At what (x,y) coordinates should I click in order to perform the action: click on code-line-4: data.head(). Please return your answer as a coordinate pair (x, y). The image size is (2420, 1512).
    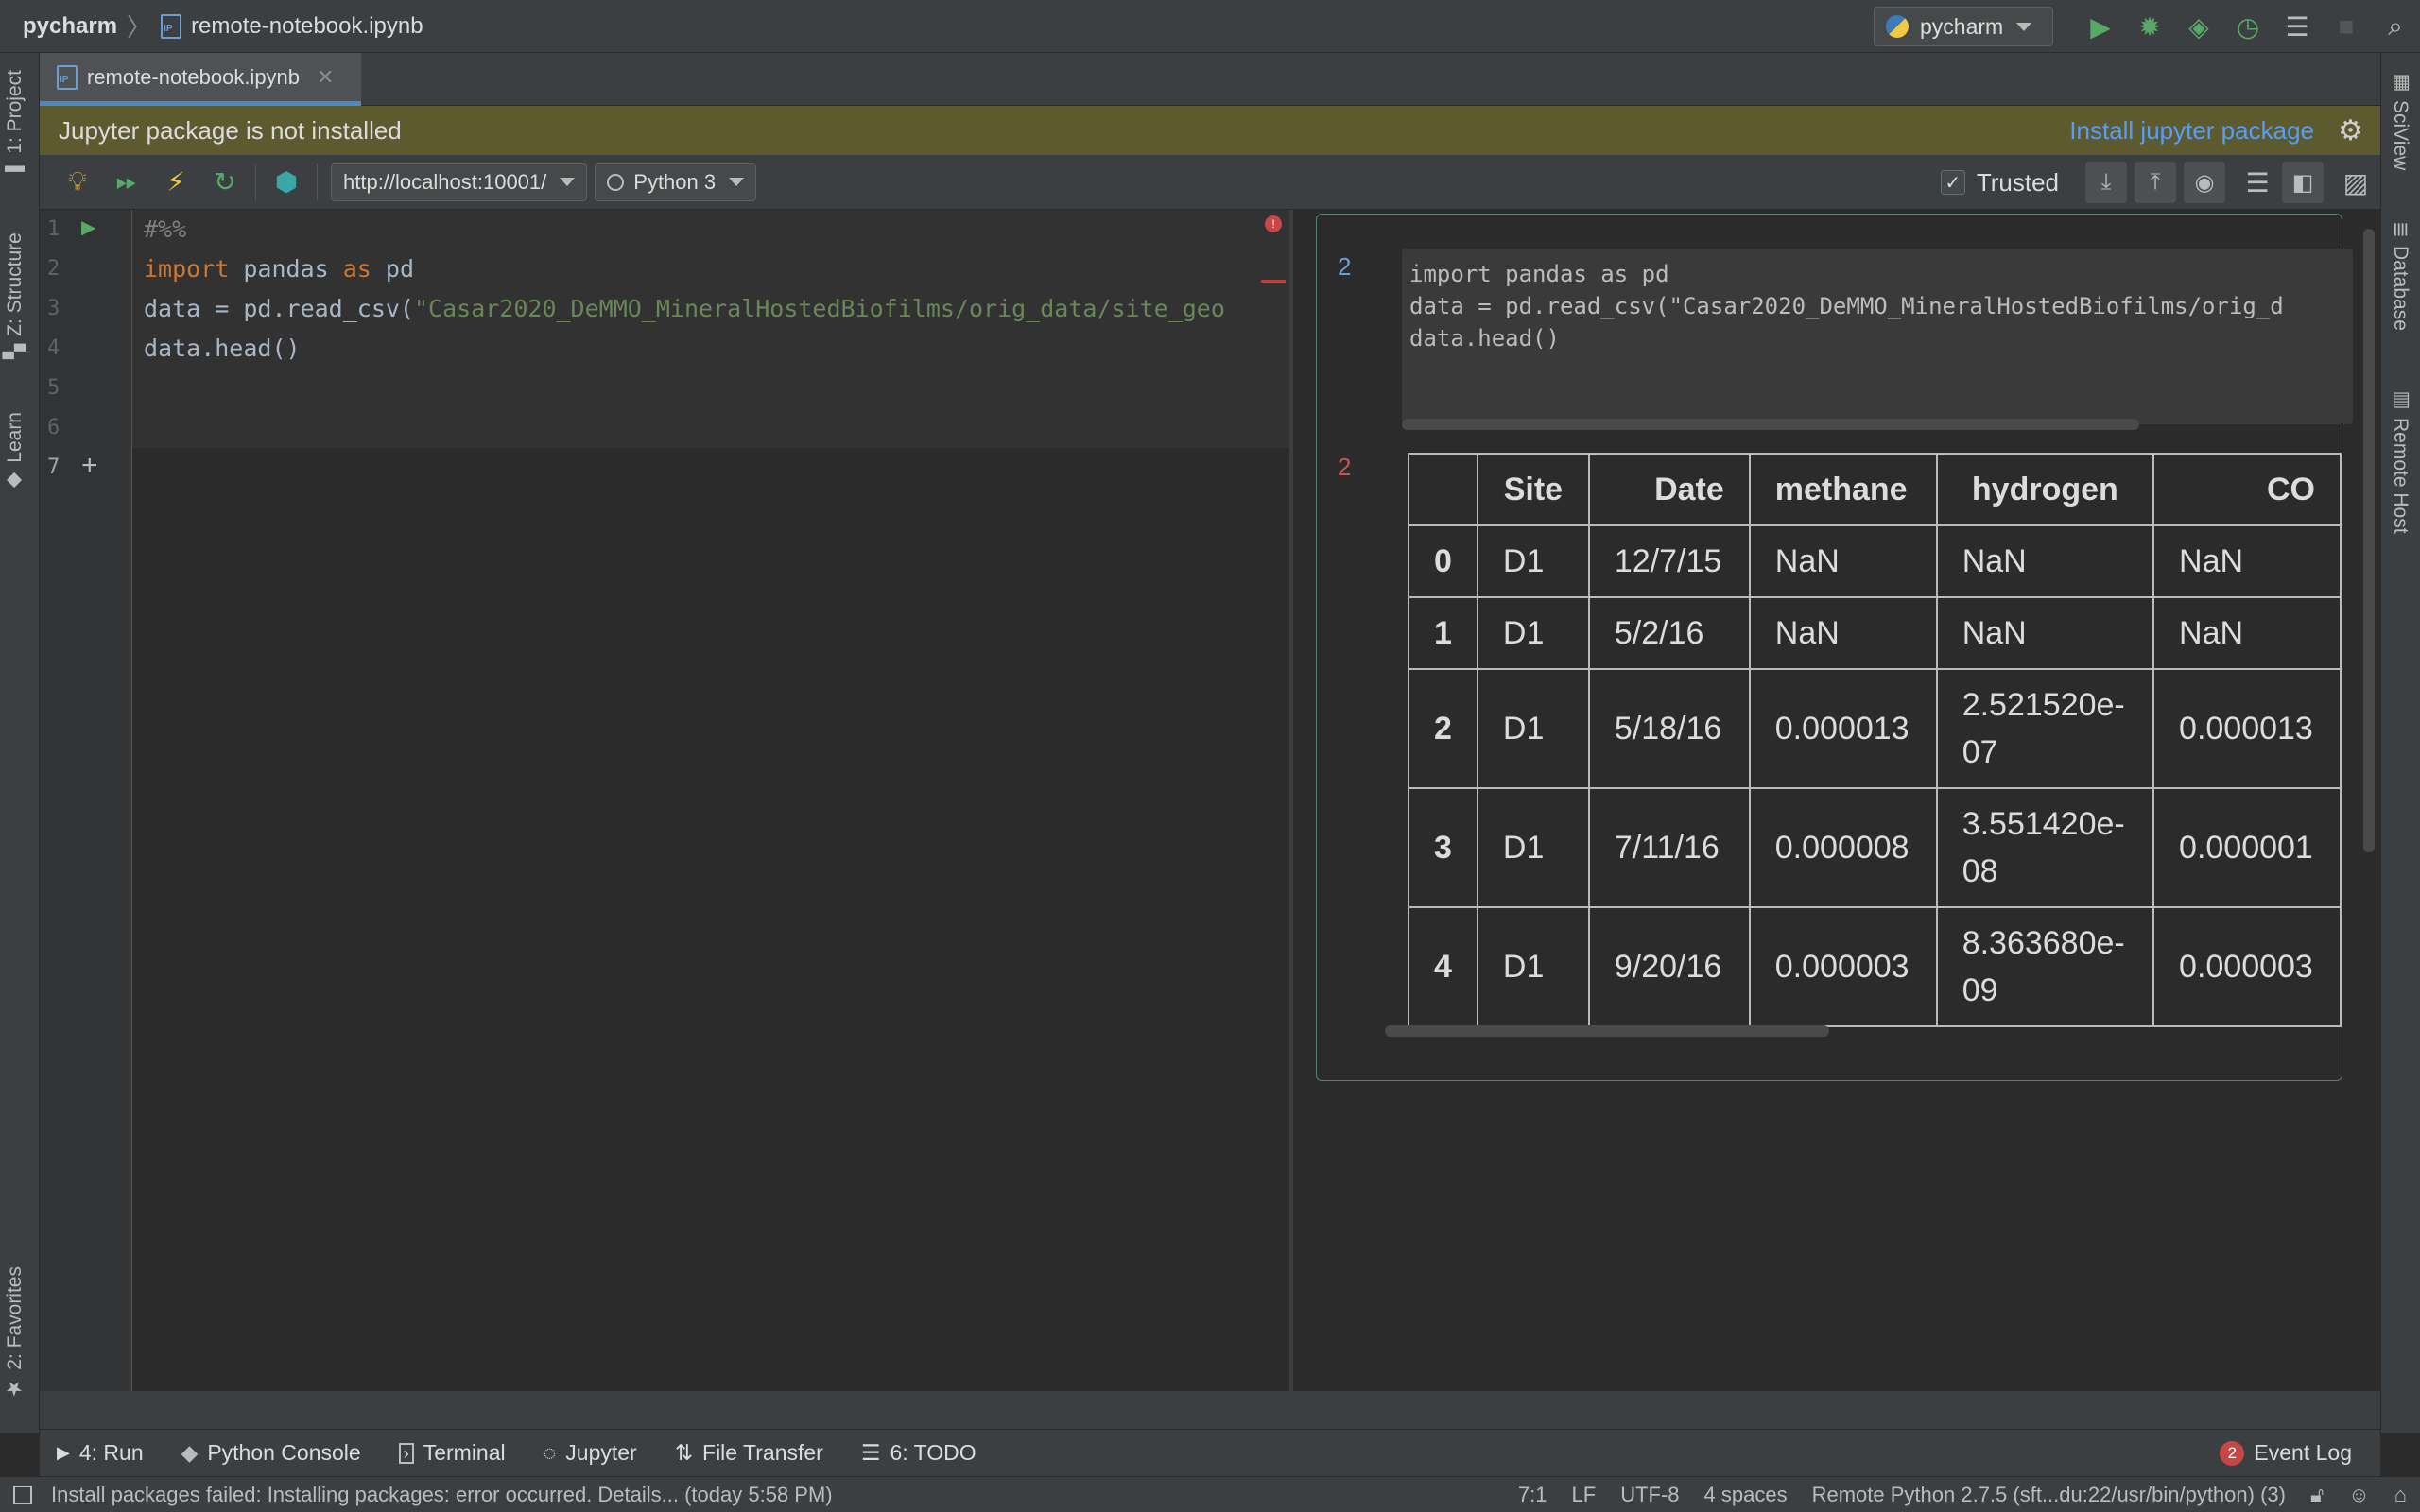
    Looking at the image, I should click on (716, 348).